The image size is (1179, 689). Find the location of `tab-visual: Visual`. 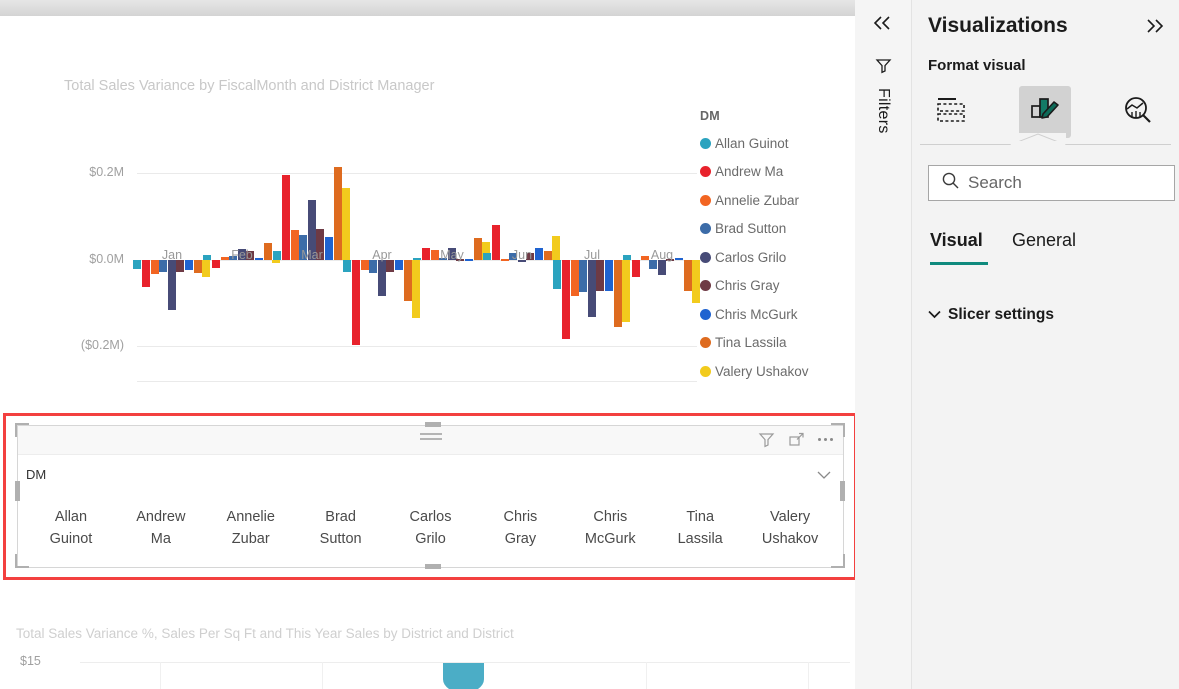

tab-visual: Visual is located at coordinates (956, 240).